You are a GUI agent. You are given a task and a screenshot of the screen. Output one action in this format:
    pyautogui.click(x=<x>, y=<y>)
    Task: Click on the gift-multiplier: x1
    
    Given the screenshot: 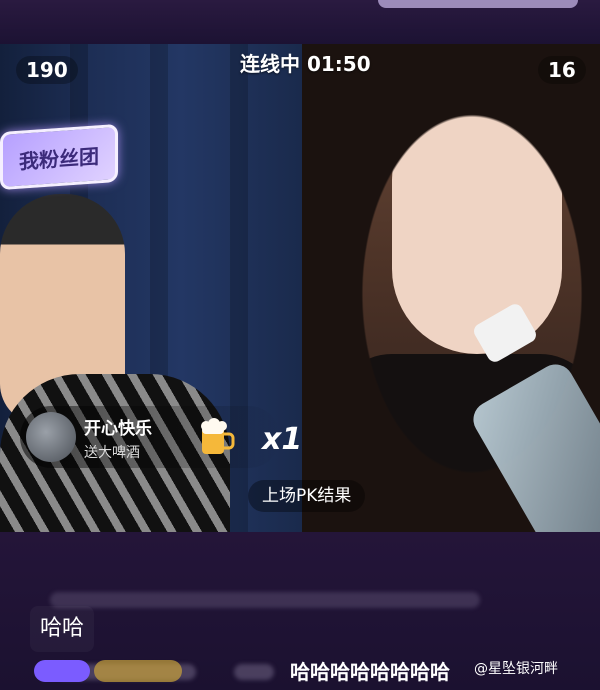 What is the action you would take?
    pyautogui.click(x=282, y=439)
    